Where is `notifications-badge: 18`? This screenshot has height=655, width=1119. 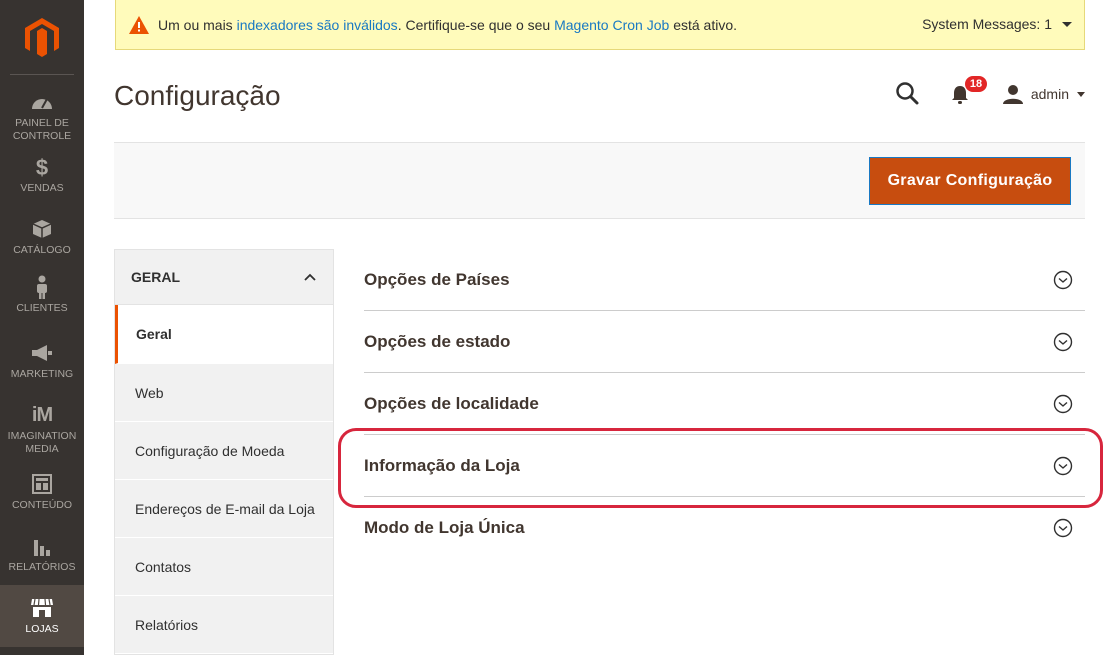
notifications-badge: 18 is located at coordinates (976, 84).